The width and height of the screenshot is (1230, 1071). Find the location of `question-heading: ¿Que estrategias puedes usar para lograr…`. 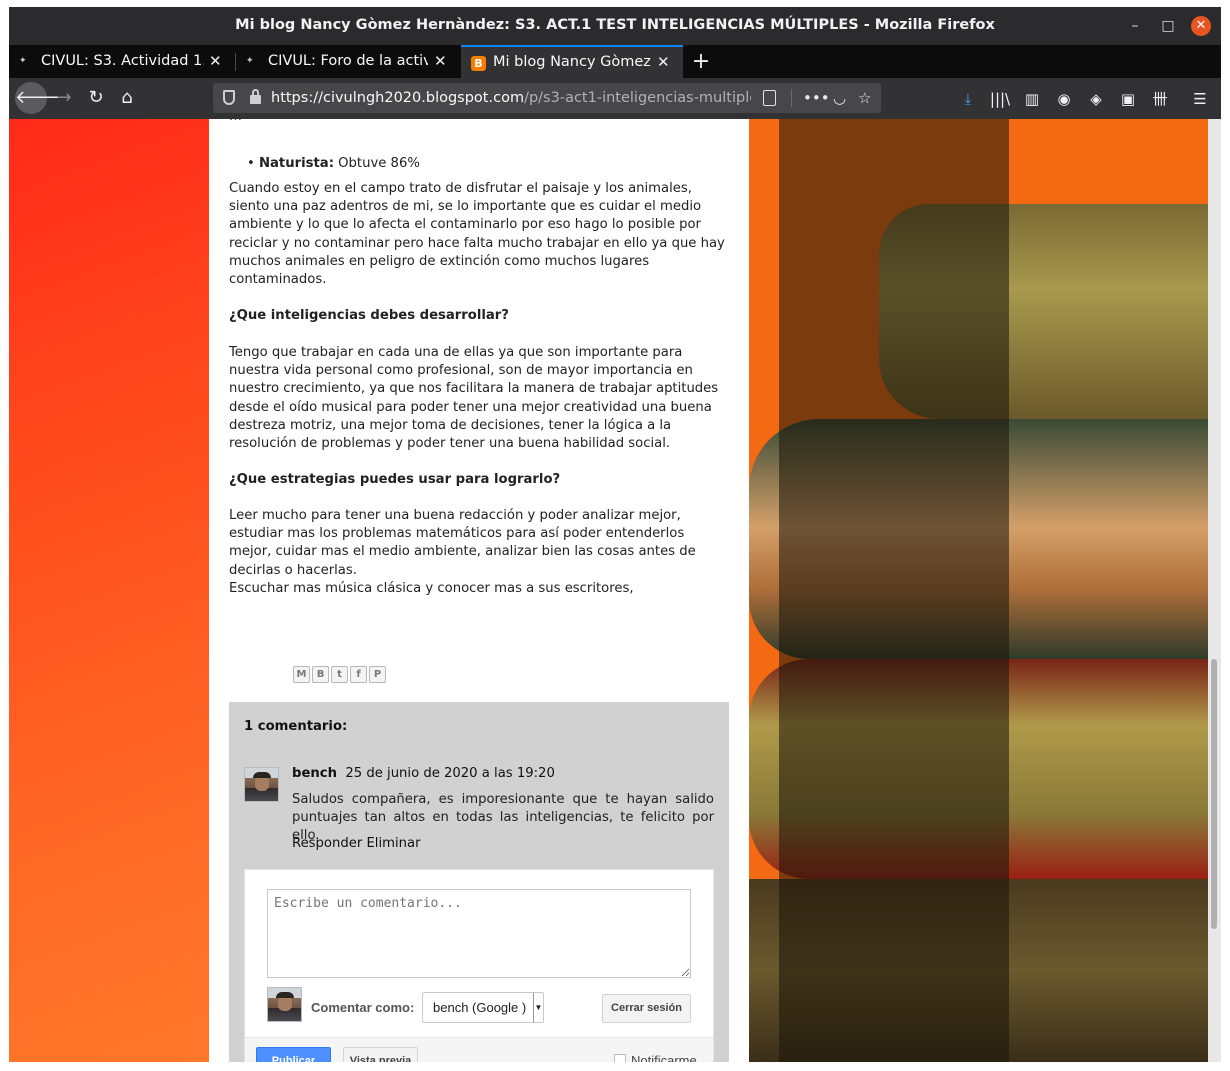

question-heading: ¿Que estrategias puedes usar para lograr… is located at coordinates (479, 480).